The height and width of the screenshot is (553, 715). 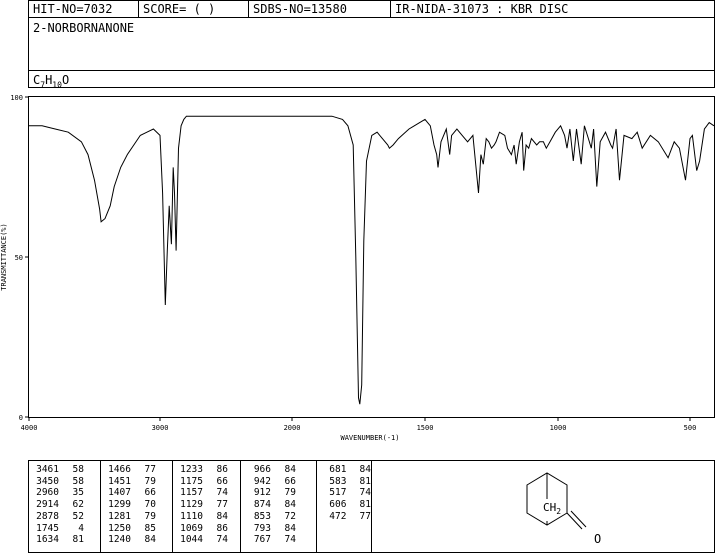 What do you see at coordinates (206, 470) in the screenshot?
I see `peak-row: 1233 86` at bounding box center [206, 470].